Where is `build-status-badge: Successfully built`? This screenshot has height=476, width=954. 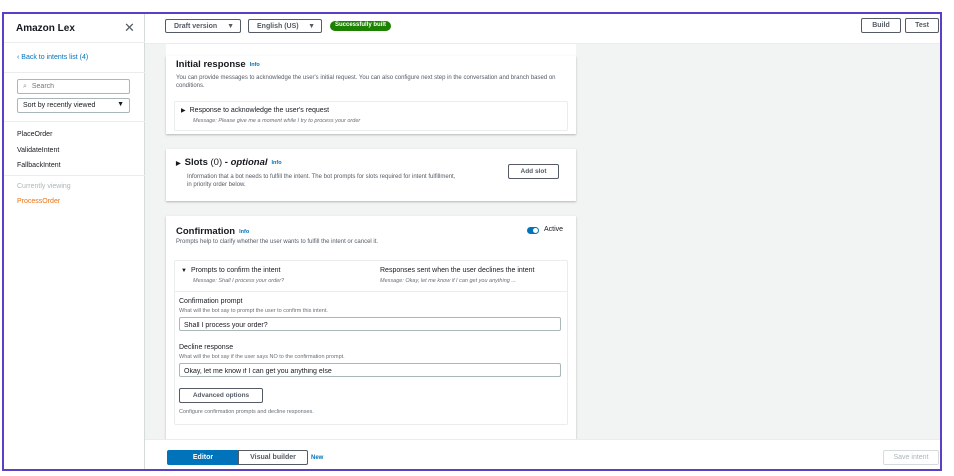
build-status-badge: Successfully built is located at coordinates (361, 26).